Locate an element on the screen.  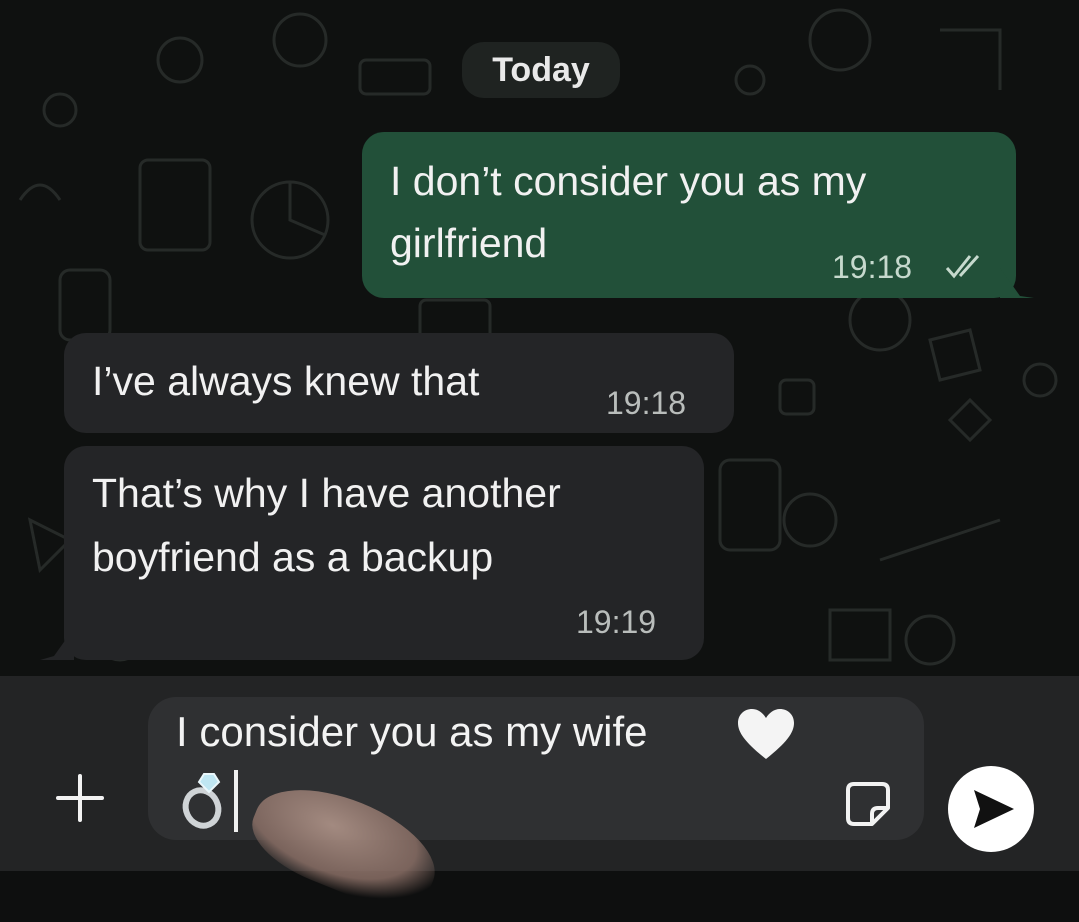
text-cursor is located at coordinates (236, 801).